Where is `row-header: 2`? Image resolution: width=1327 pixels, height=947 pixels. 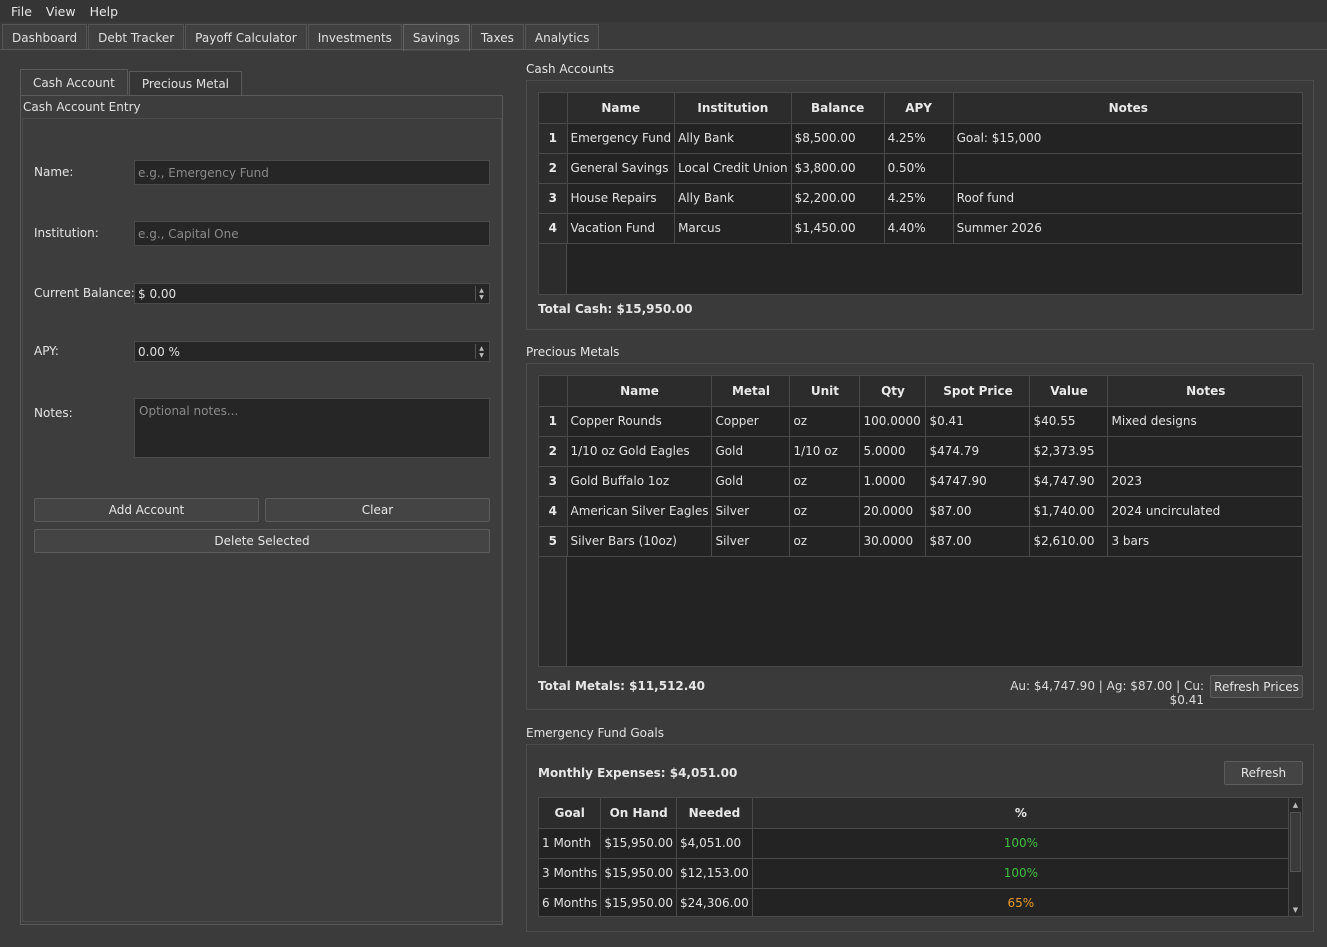
row-header: 2 is located at coordinates (553, 168).